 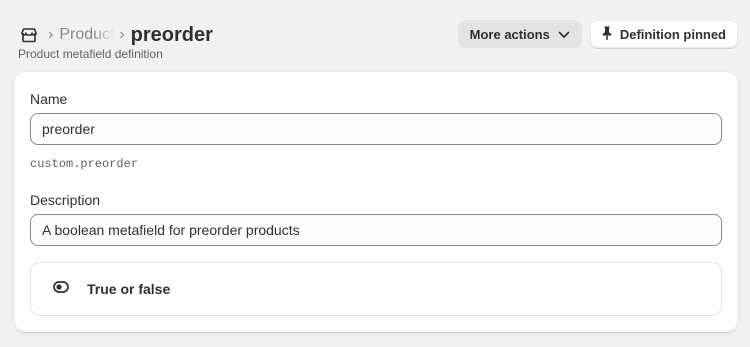 I want to click on name-field: preorder, so click(x=376, y=129).